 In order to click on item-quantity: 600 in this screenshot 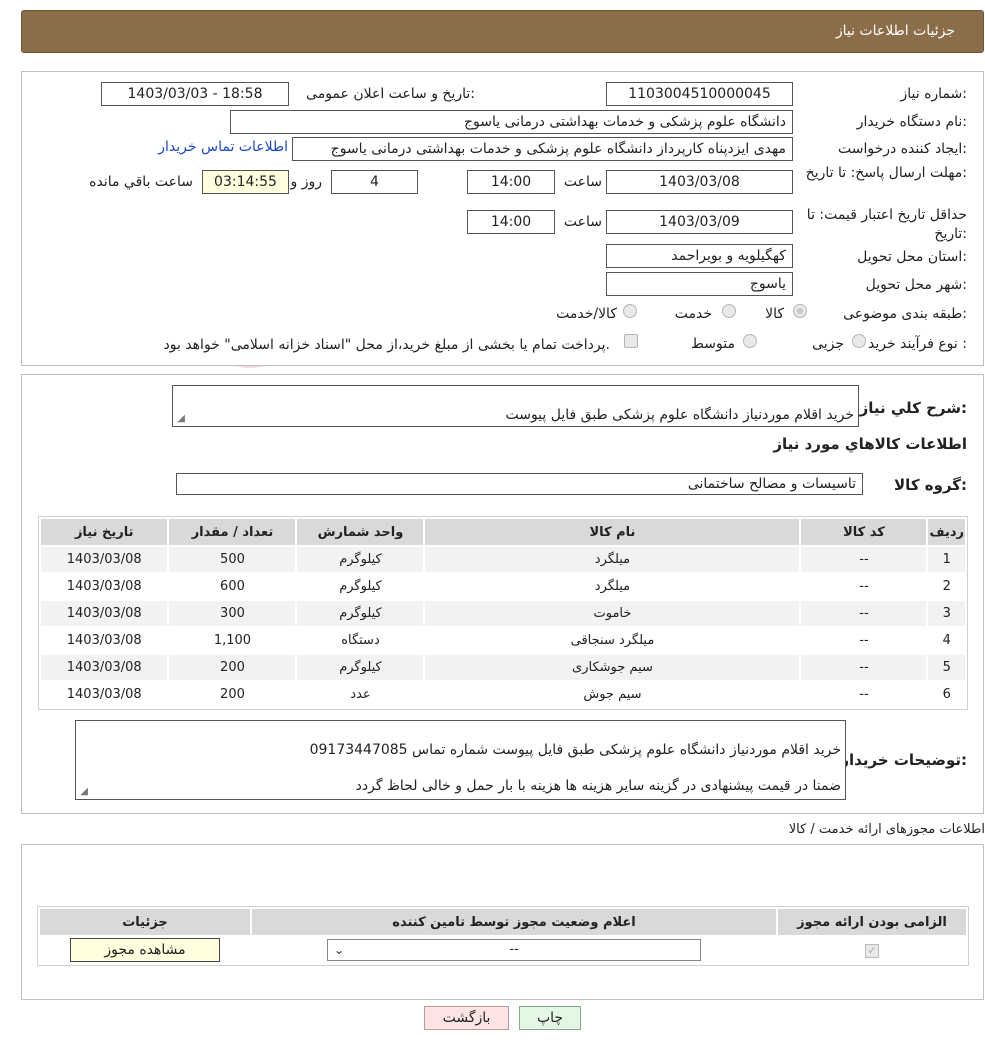, I will do `click(232, 586)`.